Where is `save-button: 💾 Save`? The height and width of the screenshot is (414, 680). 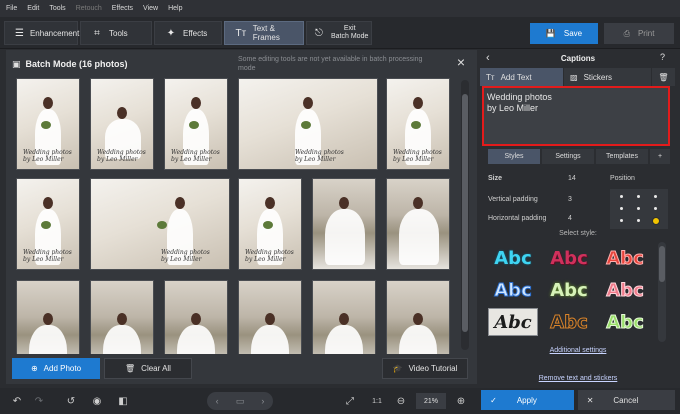
save-button: 💾 Save is located at coordinates (564, 33).